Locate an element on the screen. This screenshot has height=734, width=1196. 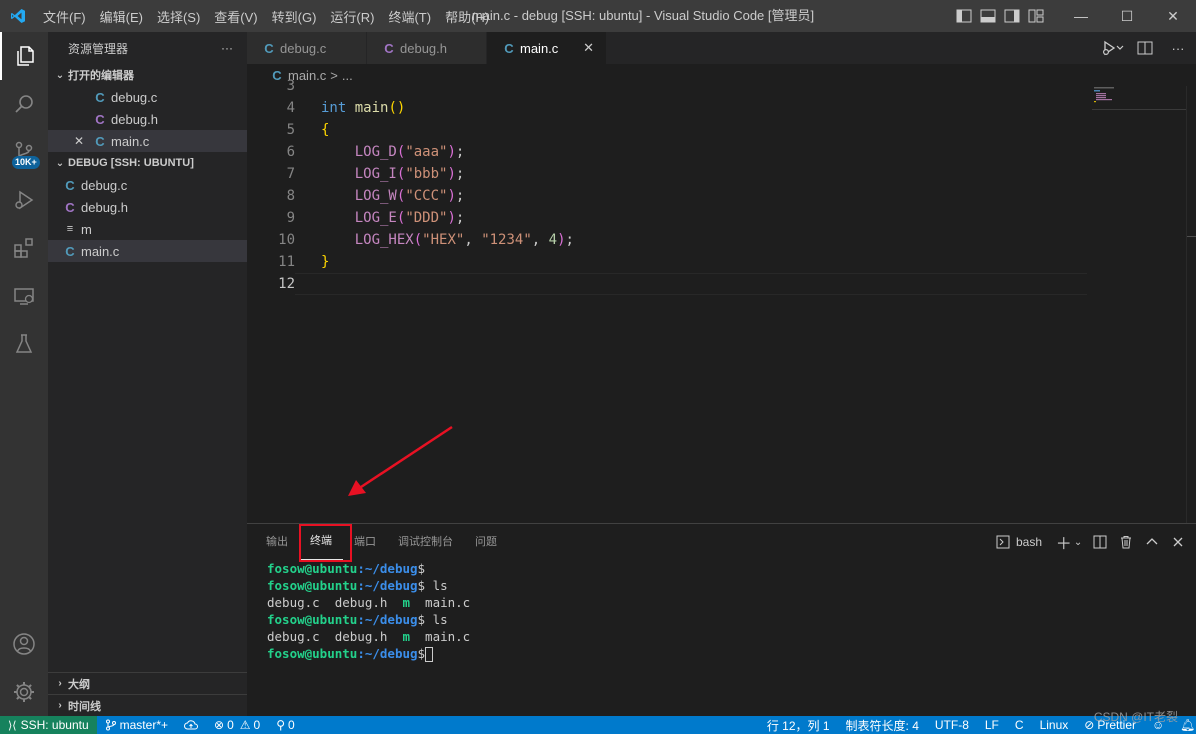
menu-edit: 编辑(E) is located at coordinates (121, 16).